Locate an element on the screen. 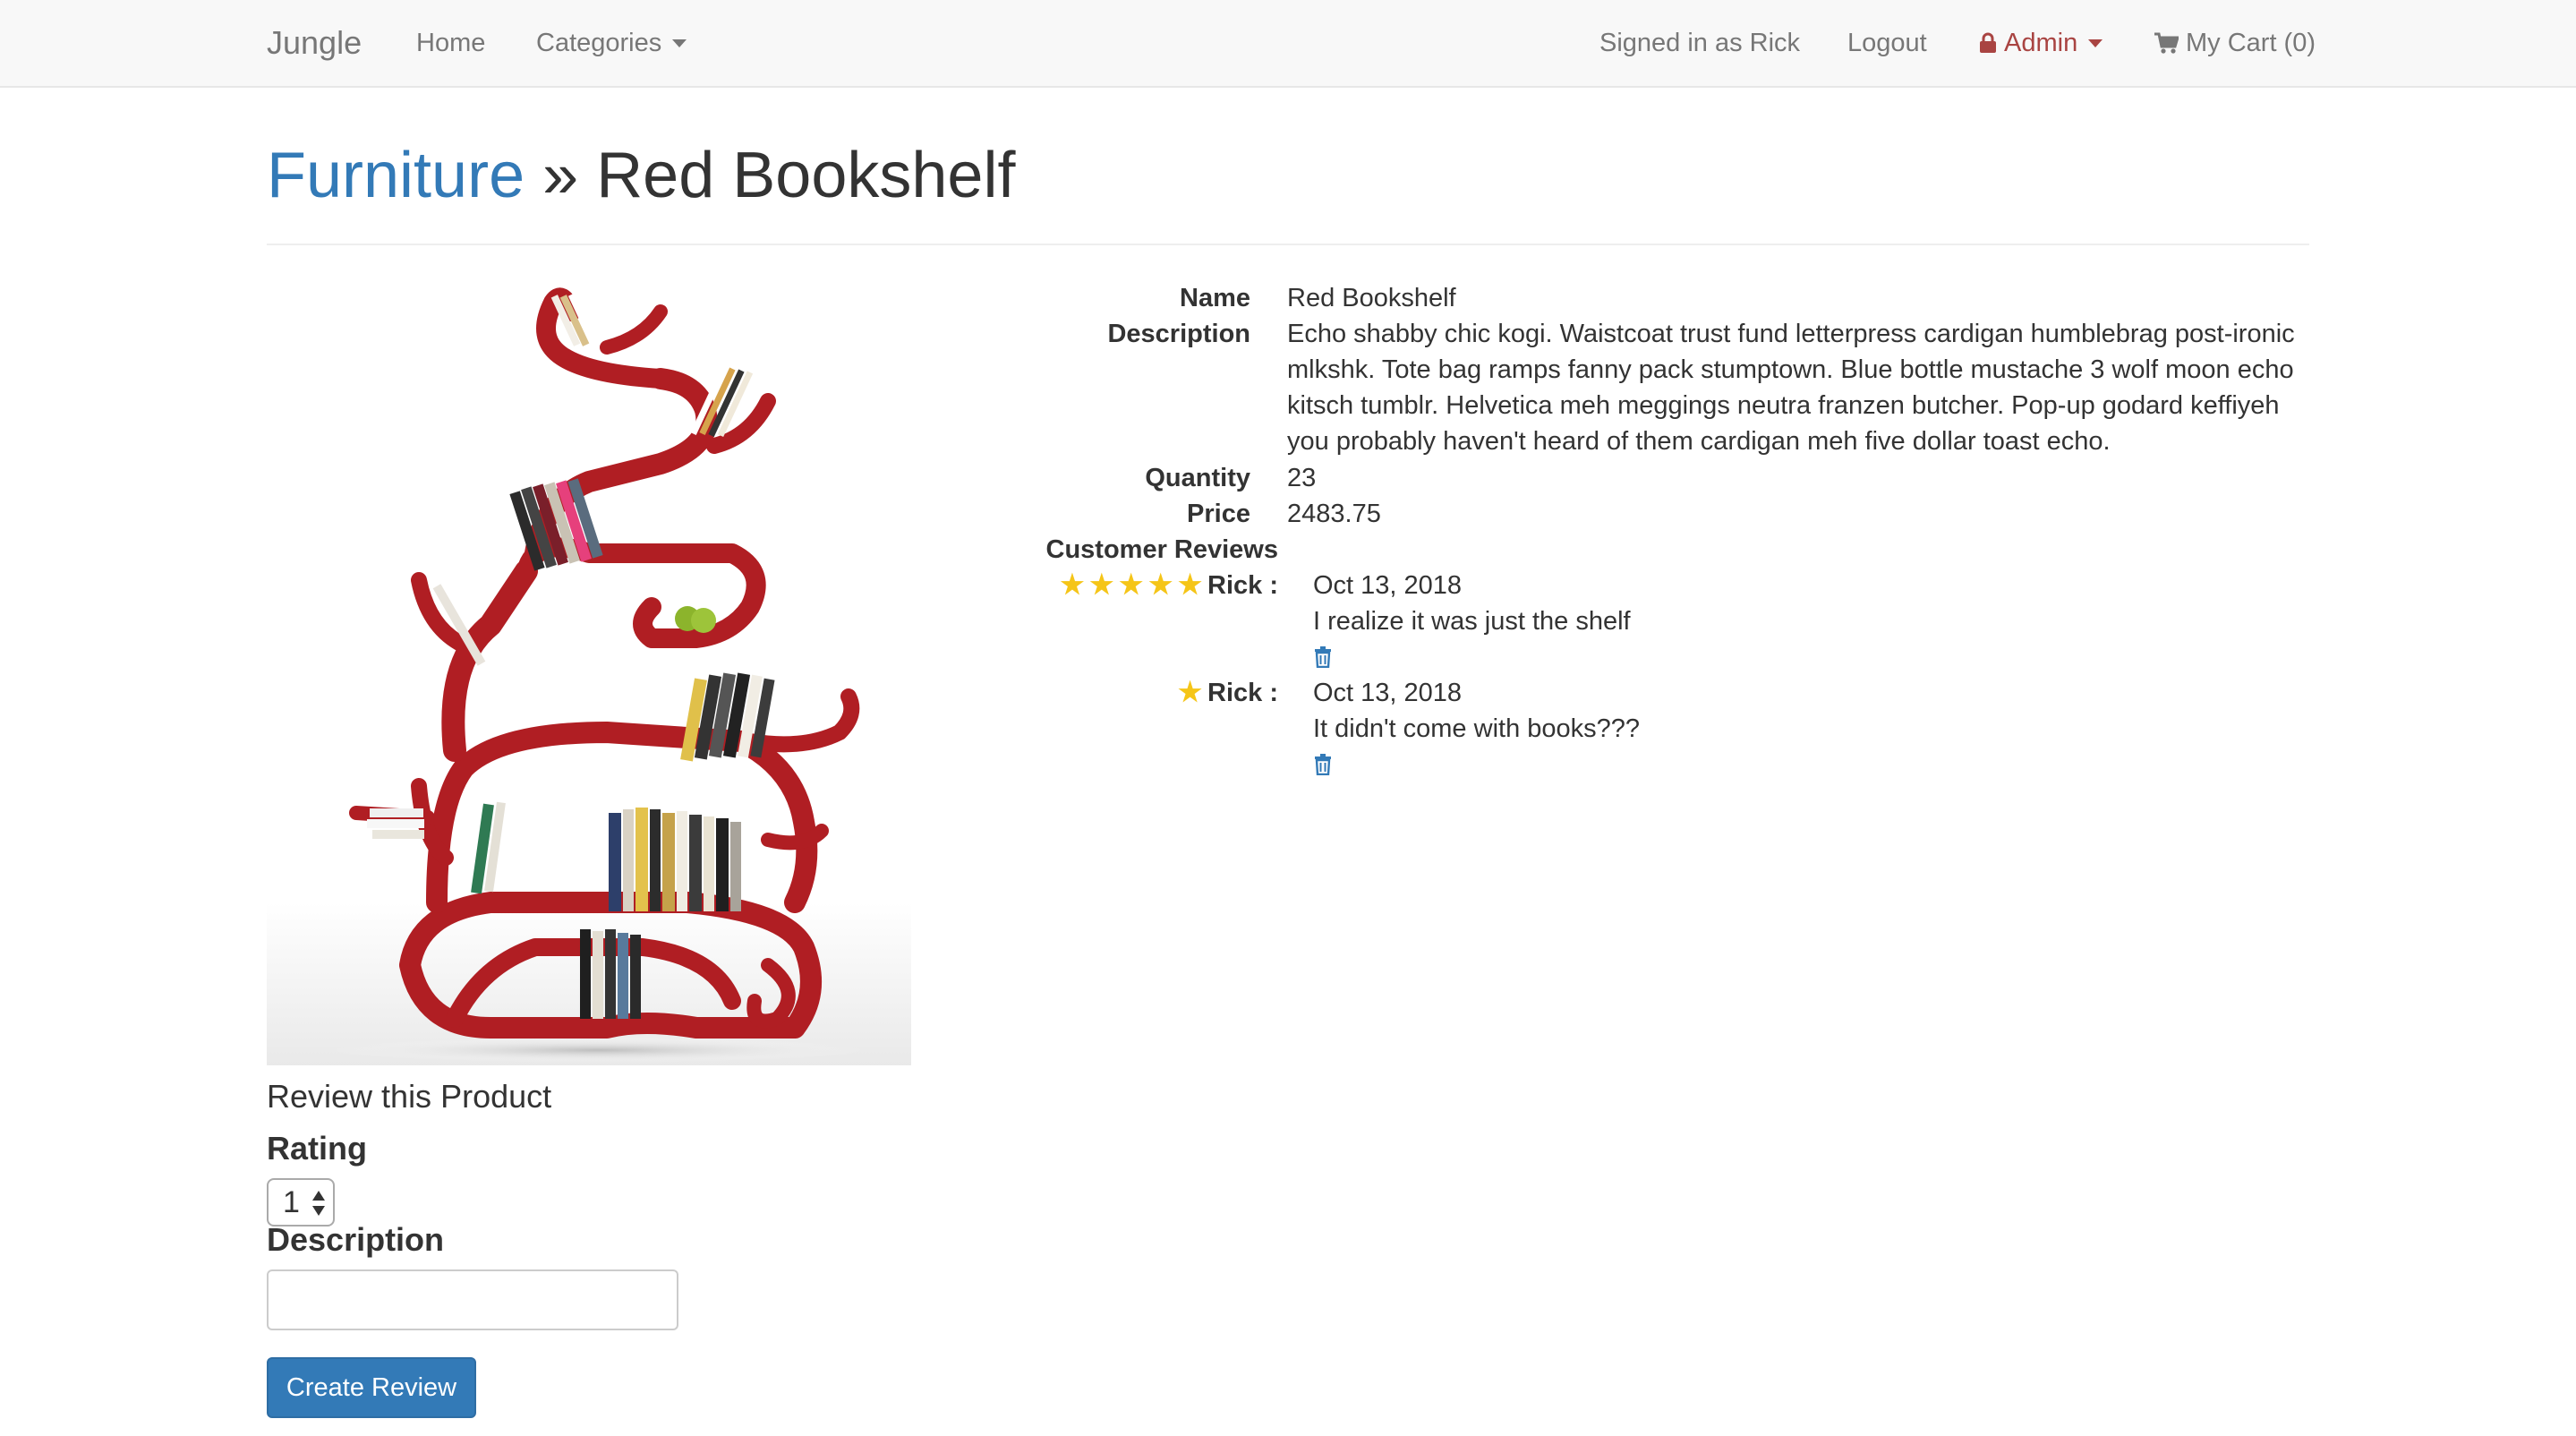 This screenshot has height=1436, width=2576. nav-admin-dropdown: Admin is located at coordinates (2041, 43).